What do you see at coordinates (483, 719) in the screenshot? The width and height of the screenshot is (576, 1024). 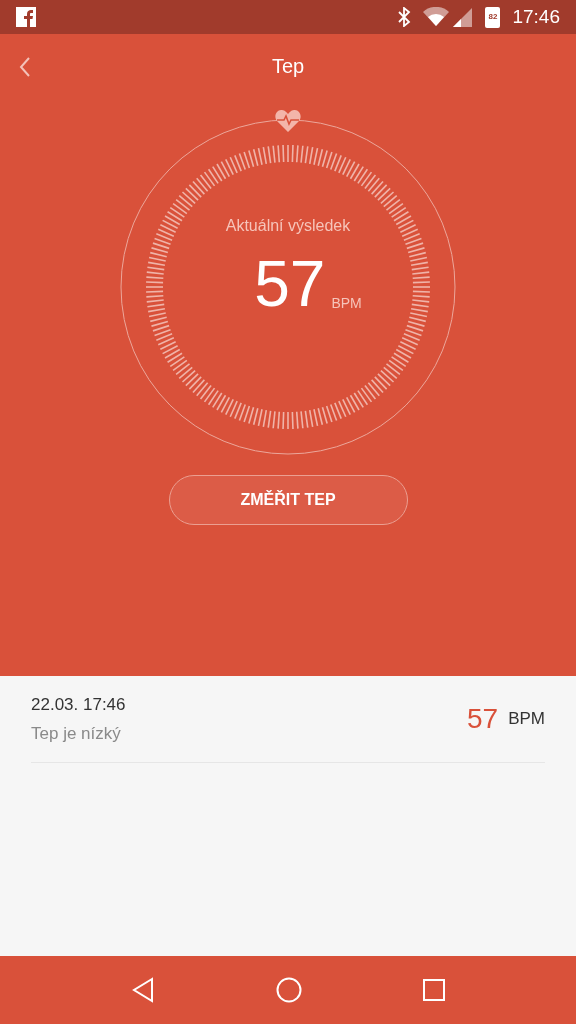 I see `measurement-value: 57` at bounding box center [483, 719].